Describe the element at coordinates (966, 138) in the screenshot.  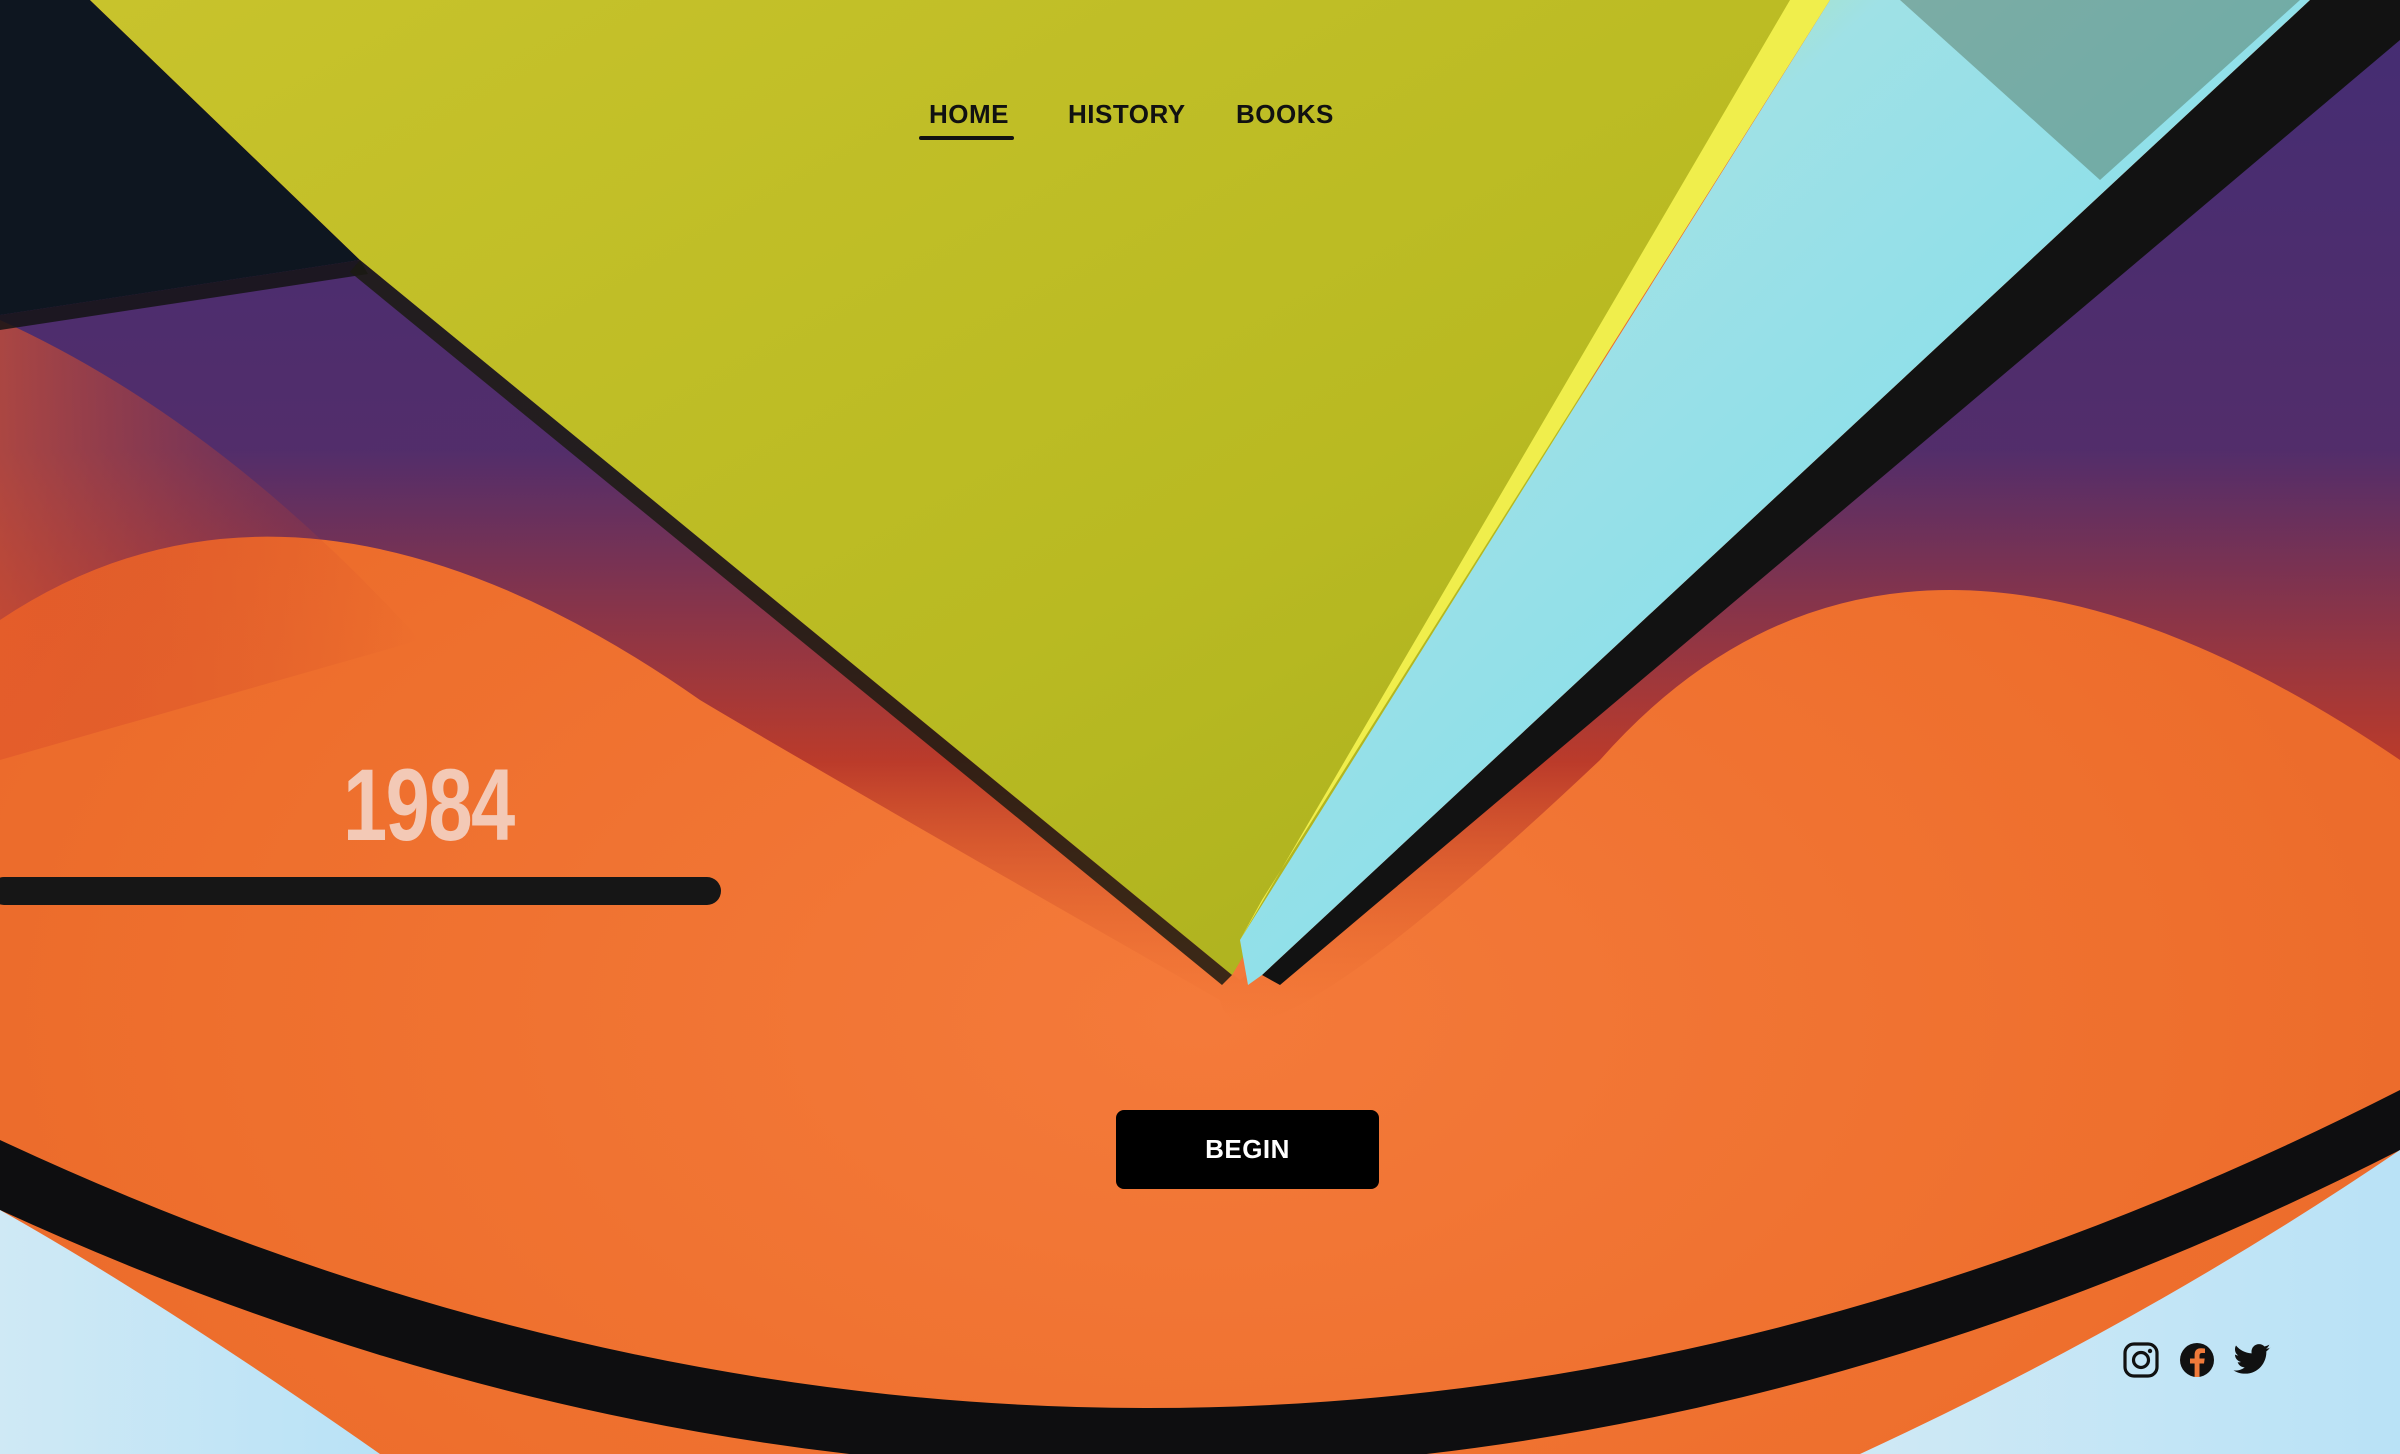
I see `active-nav-indicator` at that location.